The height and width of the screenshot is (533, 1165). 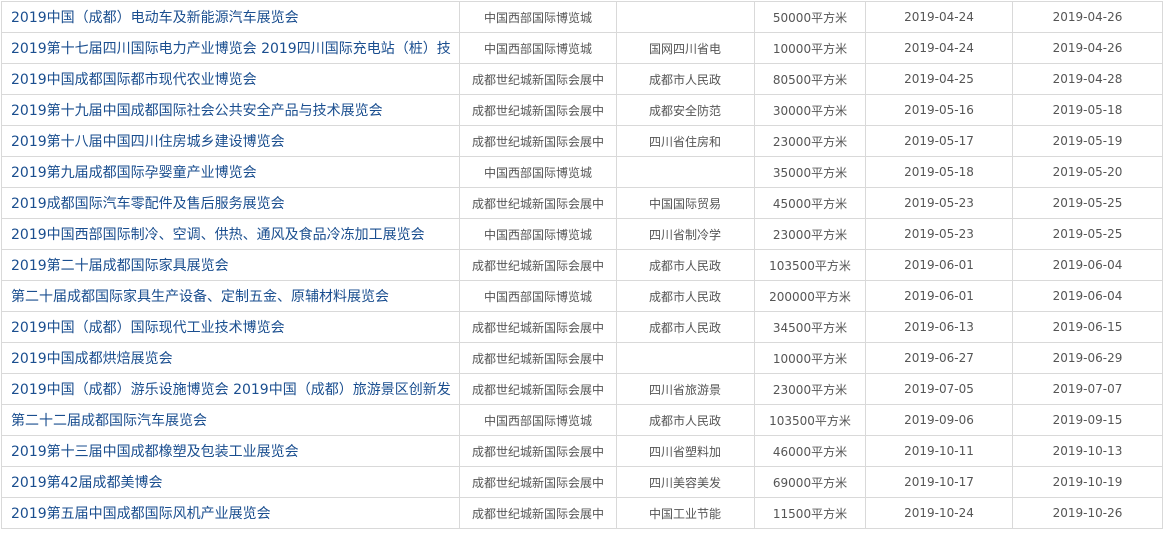 I want to click on start-date-cell: 2019-07-05, so click(x=939, y=389).